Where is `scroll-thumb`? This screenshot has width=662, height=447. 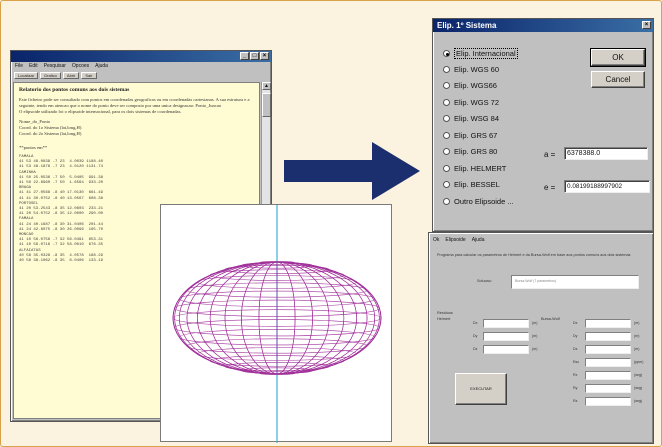 scroll-thumb is located at coordinates (266, 105).